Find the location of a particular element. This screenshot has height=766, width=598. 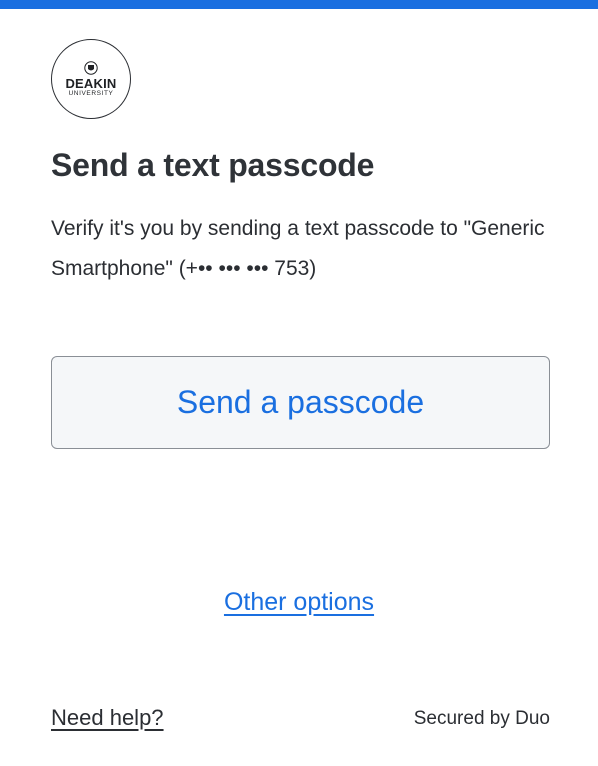

crest-icon is located at coordinates (91, 67).